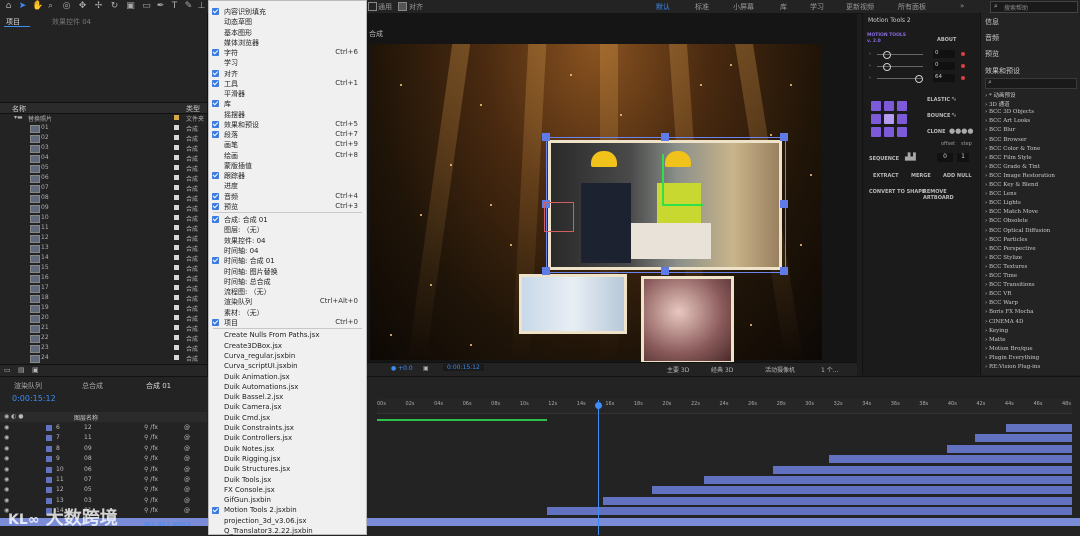  I want to click on menu-item: Duik Constraints.jsx, so click(259, 428).